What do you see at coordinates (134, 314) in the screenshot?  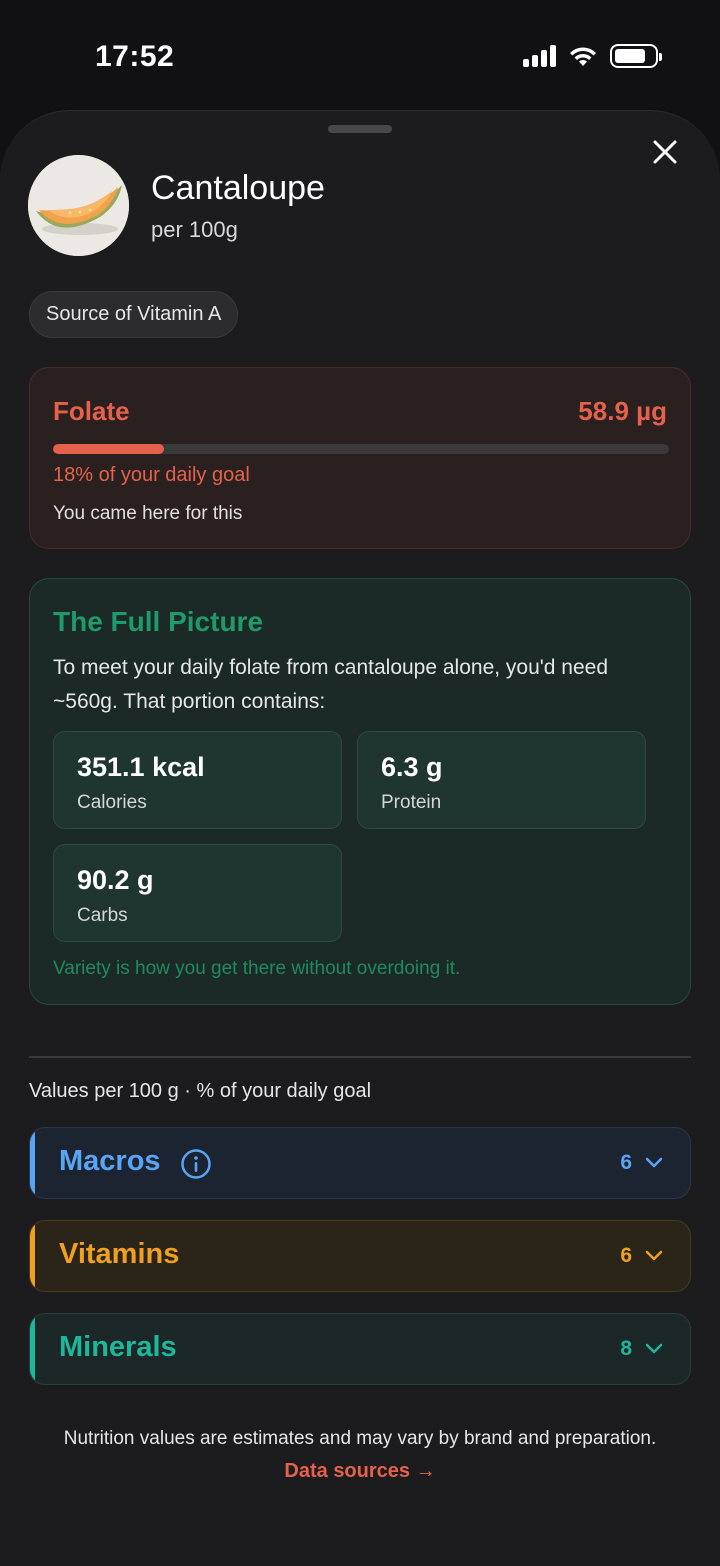 I see `nutrient-tag: Source of Vitamin A` at bounding box center [134, 314].